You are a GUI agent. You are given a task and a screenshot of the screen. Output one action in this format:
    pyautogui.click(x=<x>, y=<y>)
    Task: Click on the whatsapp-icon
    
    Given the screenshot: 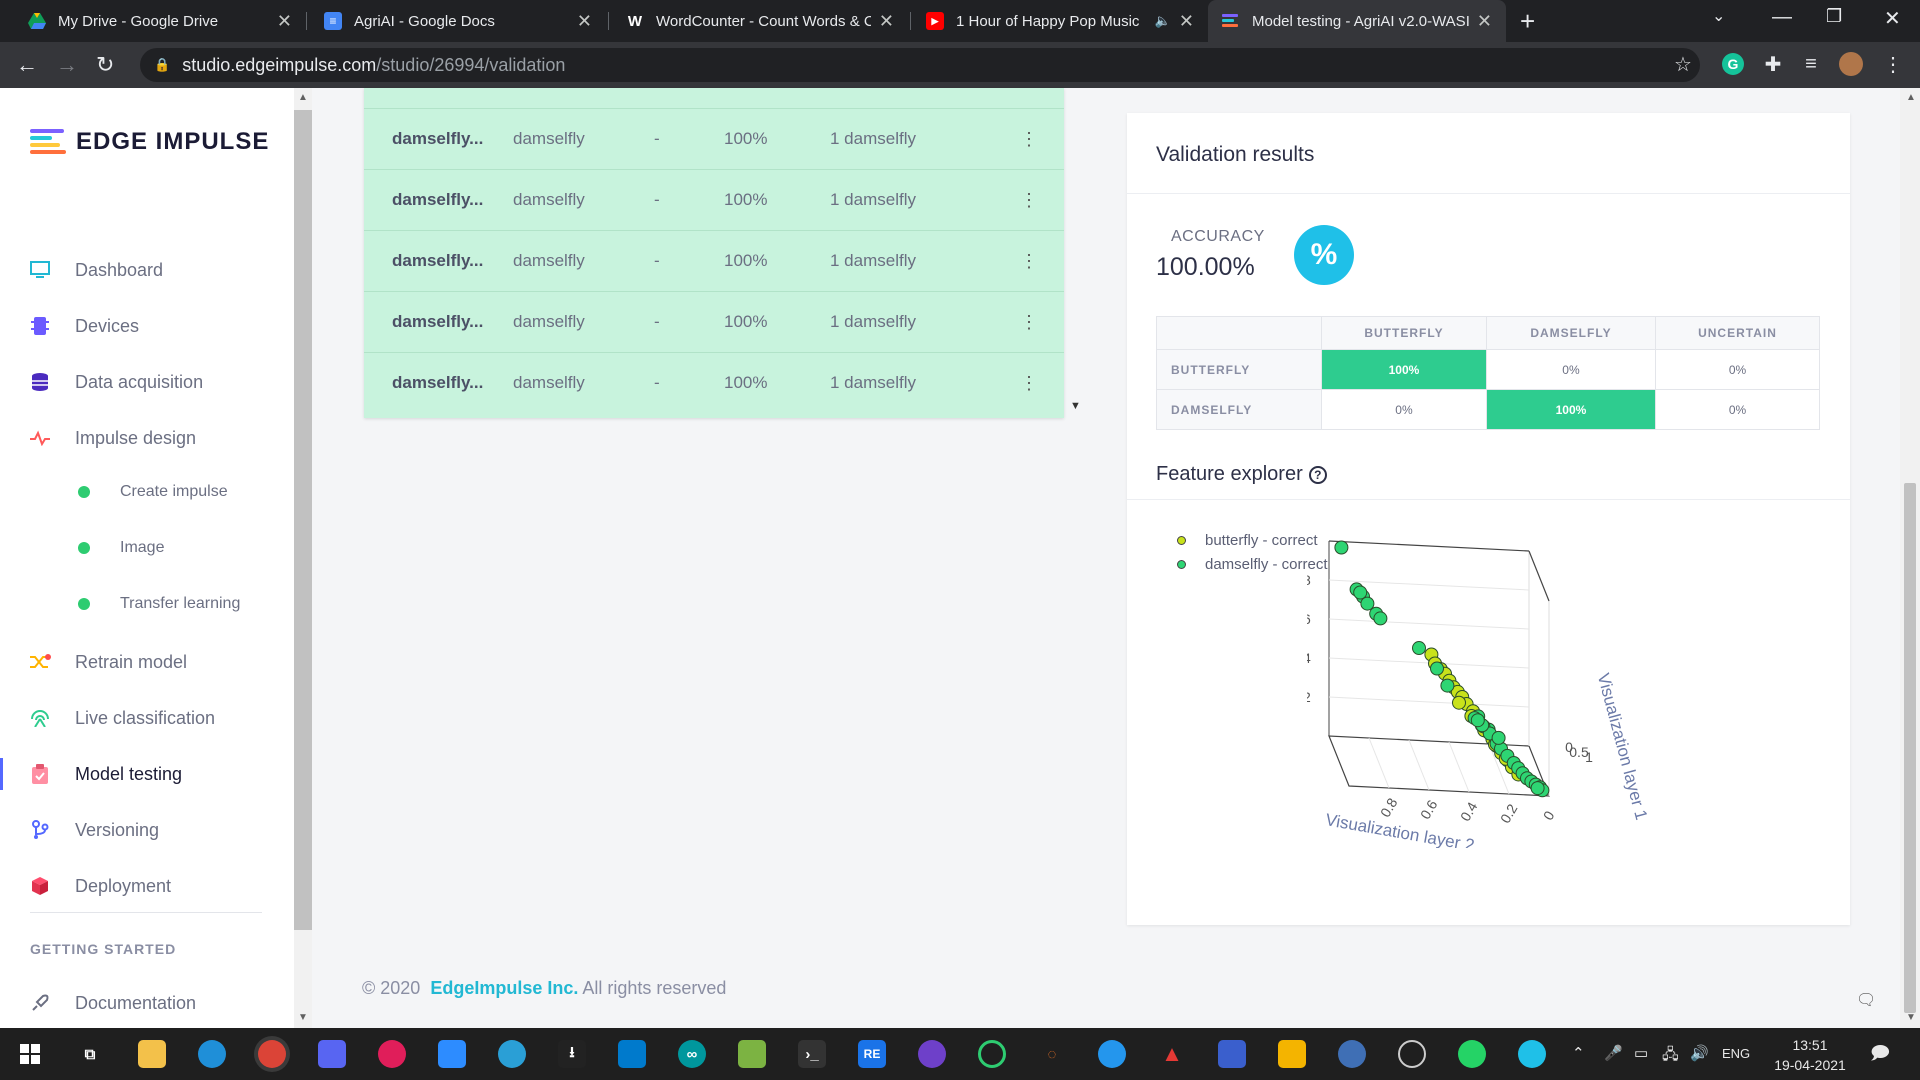 What is the action you would take?
    pyautogui.click(x=1472, y=1054)
    